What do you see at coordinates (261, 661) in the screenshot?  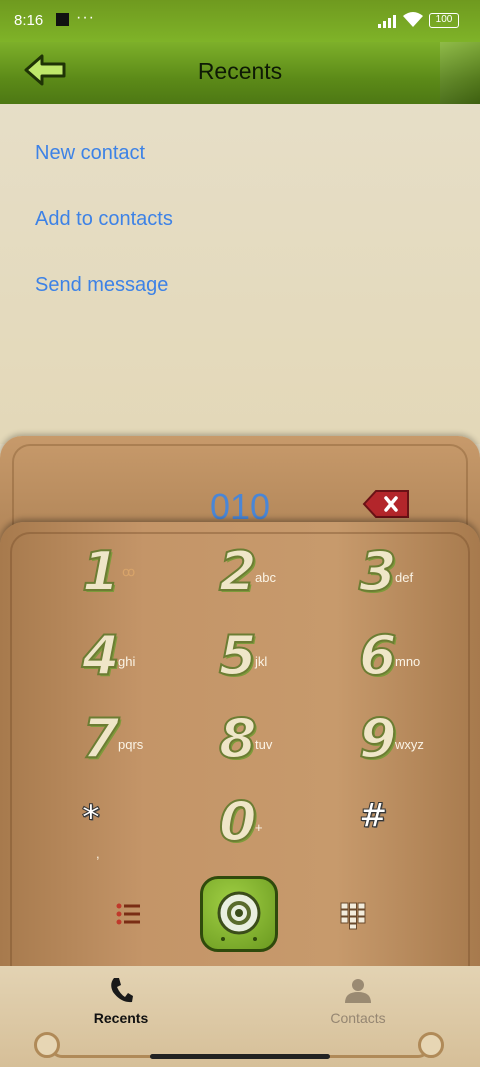 I see `key-letters: jkl` at bounding box center [261, 661].